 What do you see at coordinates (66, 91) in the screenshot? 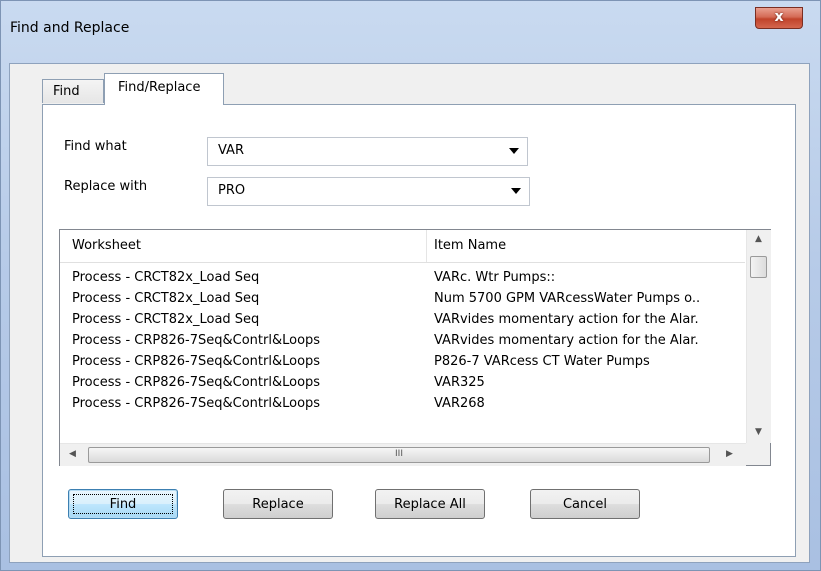
I see `tab-find-label: Find` at bounding box center [66, 91].